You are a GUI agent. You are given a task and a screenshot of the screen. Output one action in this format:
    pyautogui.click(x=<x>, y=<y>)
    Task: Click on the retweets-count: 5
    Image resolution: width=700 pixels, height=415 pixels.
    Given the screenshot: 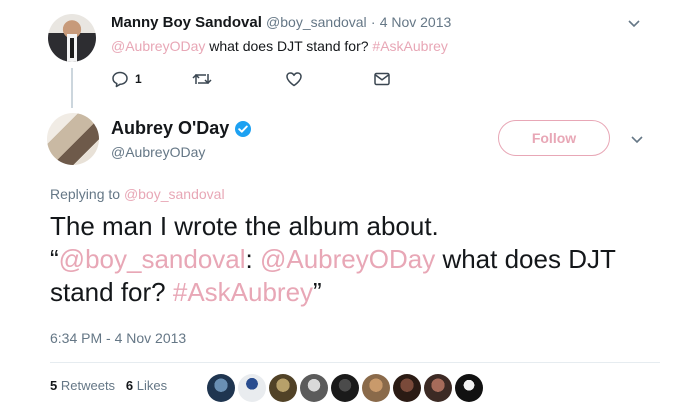 What is the action you would take?
    pyautogui.click(x=54, y=385)
    